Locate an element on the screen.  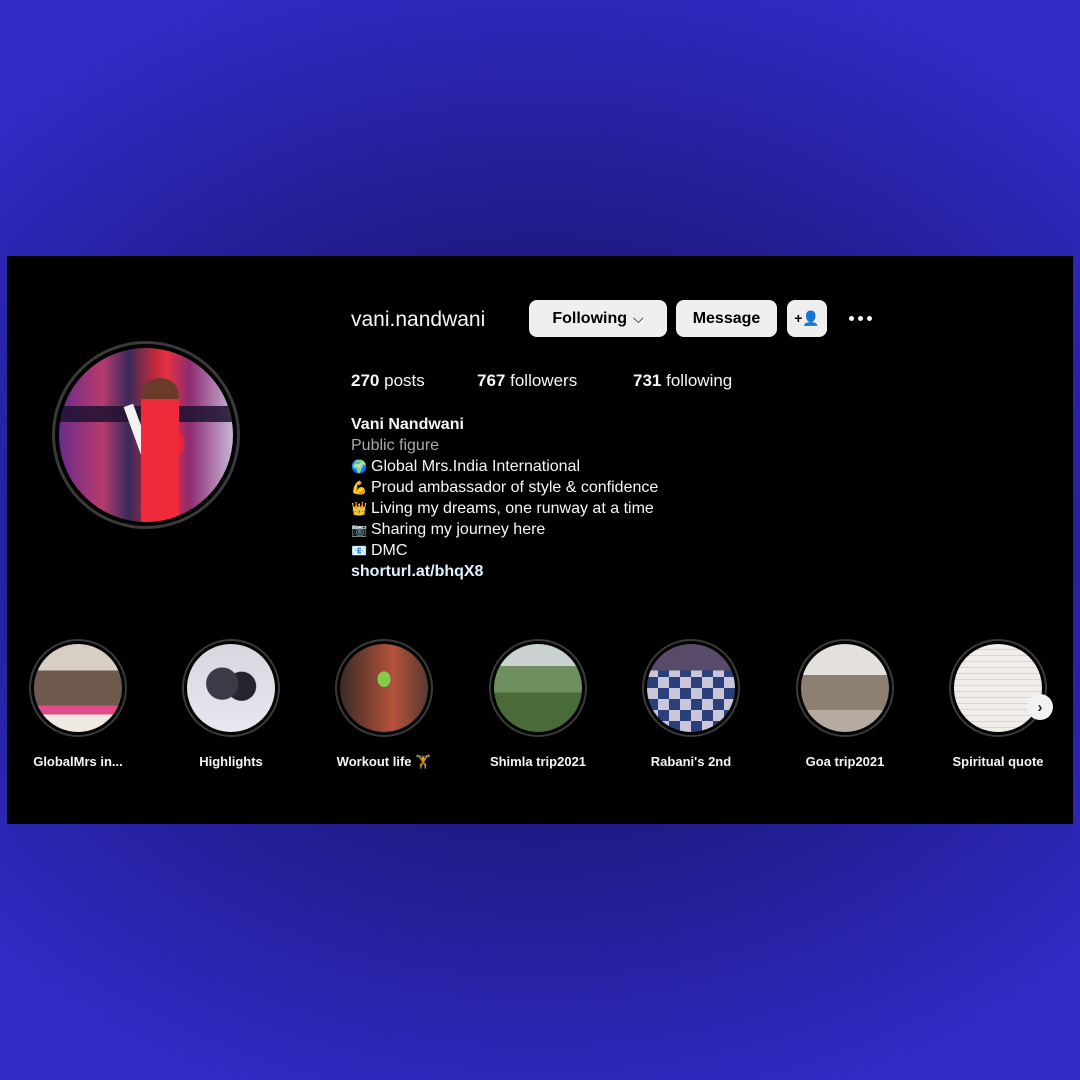
highlight-label: Rabani's 2nd is located at coordinates (691, 761).